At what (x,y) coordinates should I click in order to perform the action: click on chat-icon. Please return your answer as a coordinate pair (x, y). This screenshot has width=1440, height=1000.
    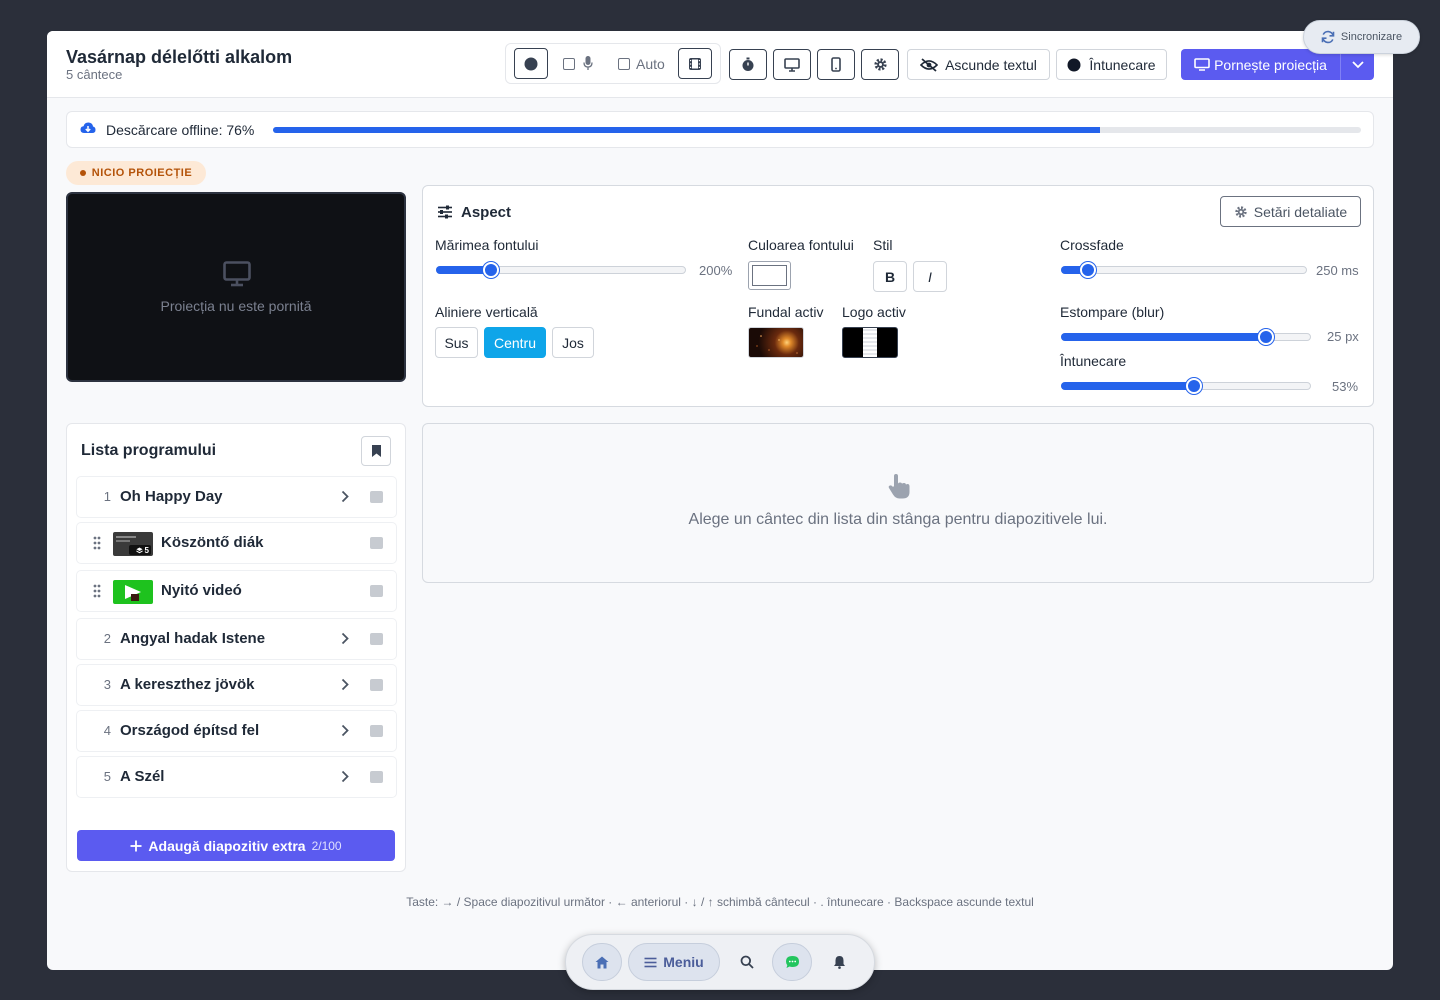
    Looking at the image, I should click on (792, 962).